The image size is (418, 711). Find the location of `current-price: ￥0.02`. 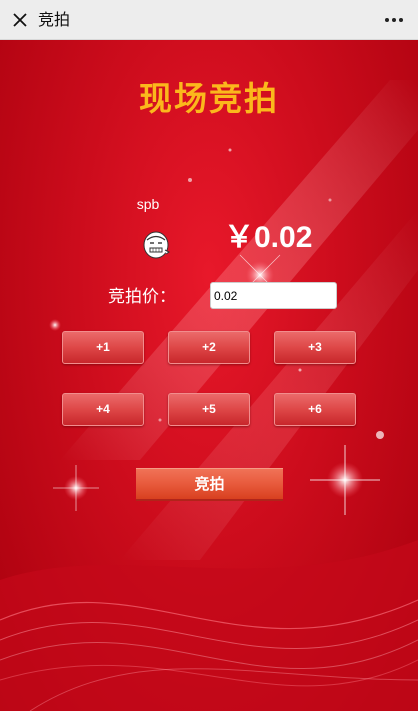

current-price: ￥0.02 is located at coordinates (268, 237).